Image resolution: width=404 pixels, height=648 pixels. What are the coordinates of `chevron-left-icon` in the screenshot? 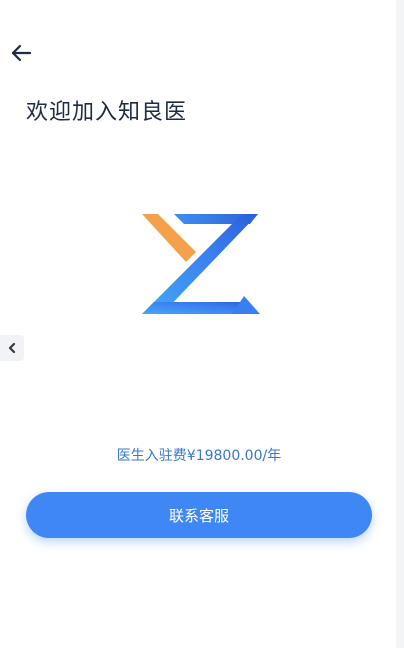 It's located at (12, 348).